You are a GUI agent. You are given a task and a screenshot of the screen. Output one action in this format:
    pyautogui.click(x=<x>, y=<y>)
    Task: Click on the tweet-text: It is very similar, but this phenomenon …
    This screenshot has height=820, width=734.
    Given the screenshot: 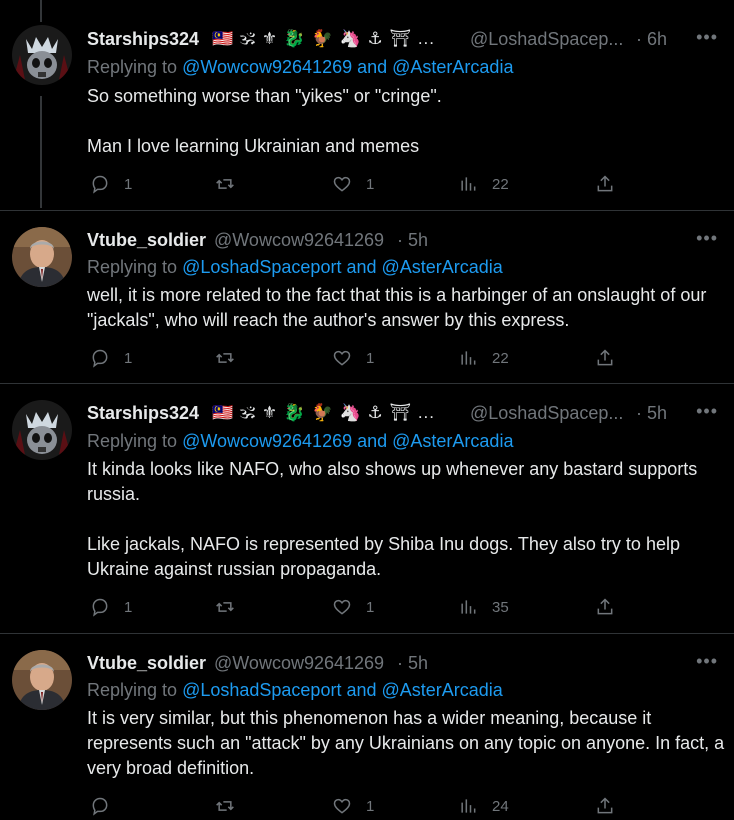 What is the action you would take?
    pyautogui.click(x=407, y=743)
    